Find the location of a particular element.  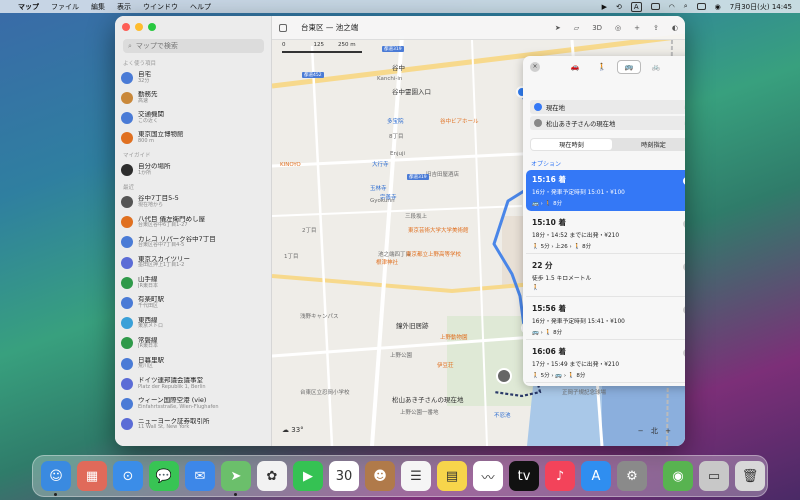

sidebar-item: カレコ リパーク谷中7丁目 台東区谷中7丁目4-5 is located at coordinates (194, 242).